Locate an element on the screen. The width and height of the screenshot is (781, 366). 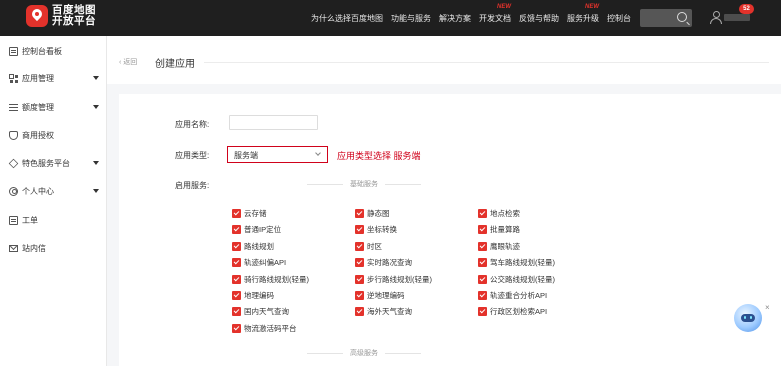
assistant-bot-icon is located at coordinates (748, 318).